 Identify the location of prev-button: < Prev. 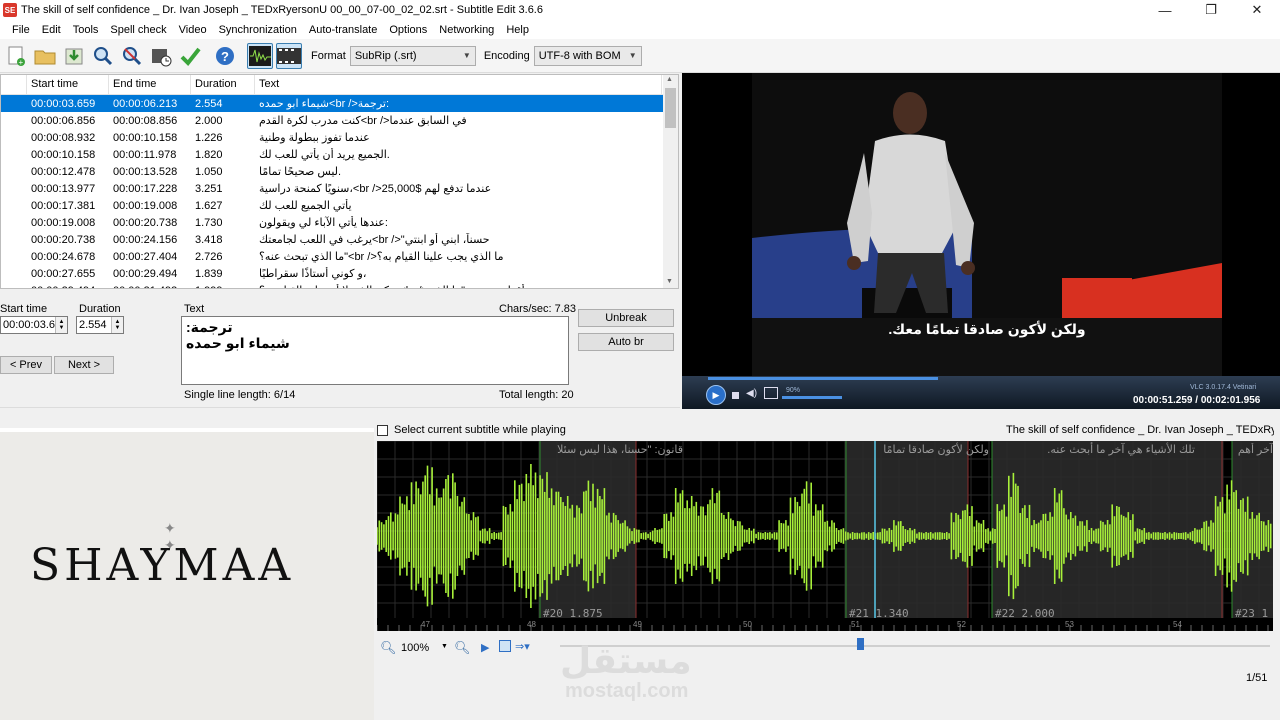
(26, 365).